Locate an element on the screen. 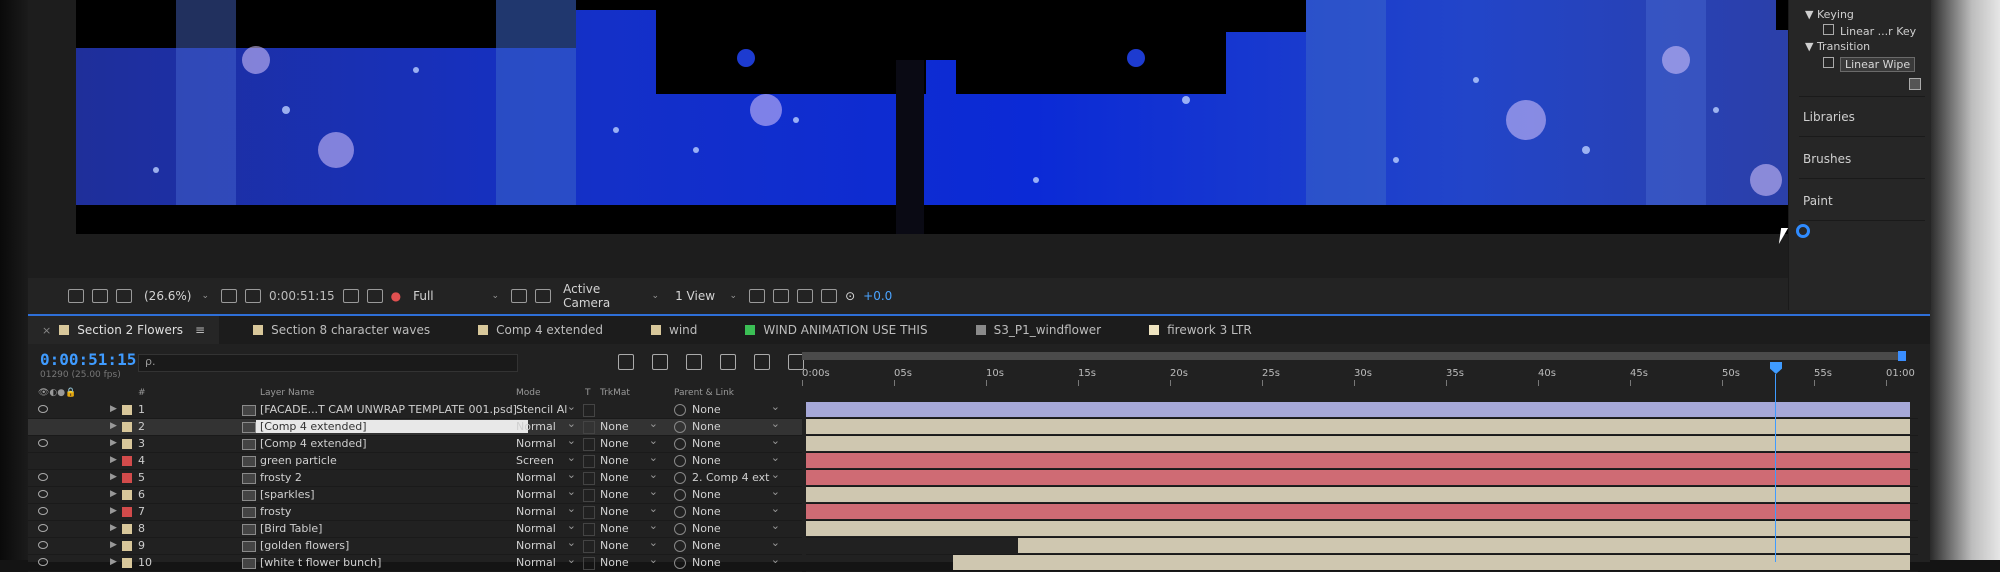 Image resolution: width=2000 pixels, height=572 pixels. resolution-select: Full ⌄ is located at coordinates (456, 296).